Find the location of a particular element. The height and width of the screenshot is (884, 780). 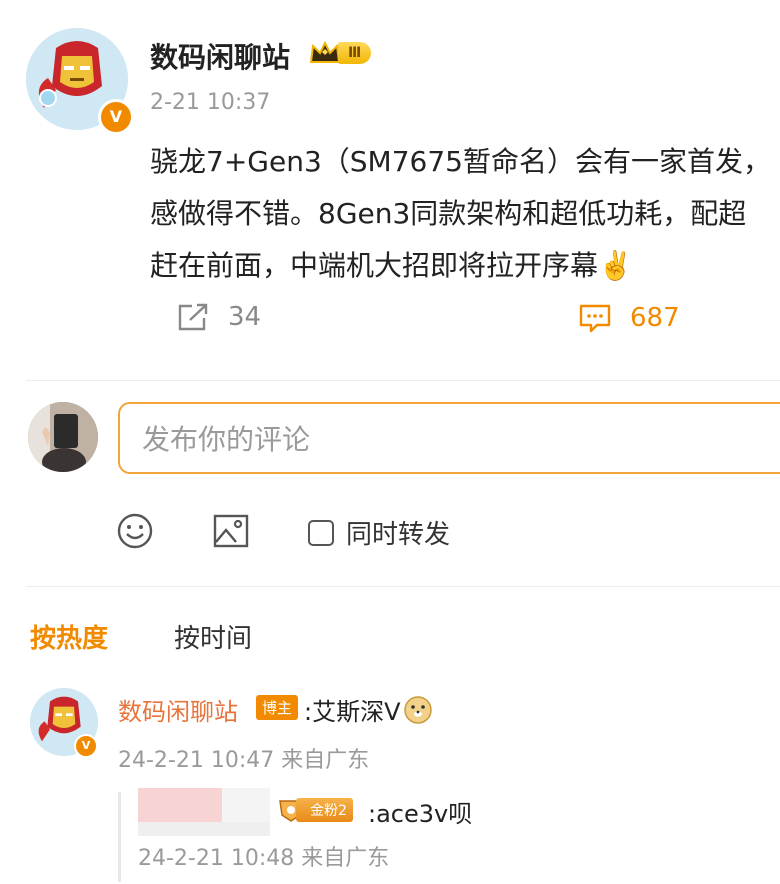

crown-icon is located at coordinates (325, 51).